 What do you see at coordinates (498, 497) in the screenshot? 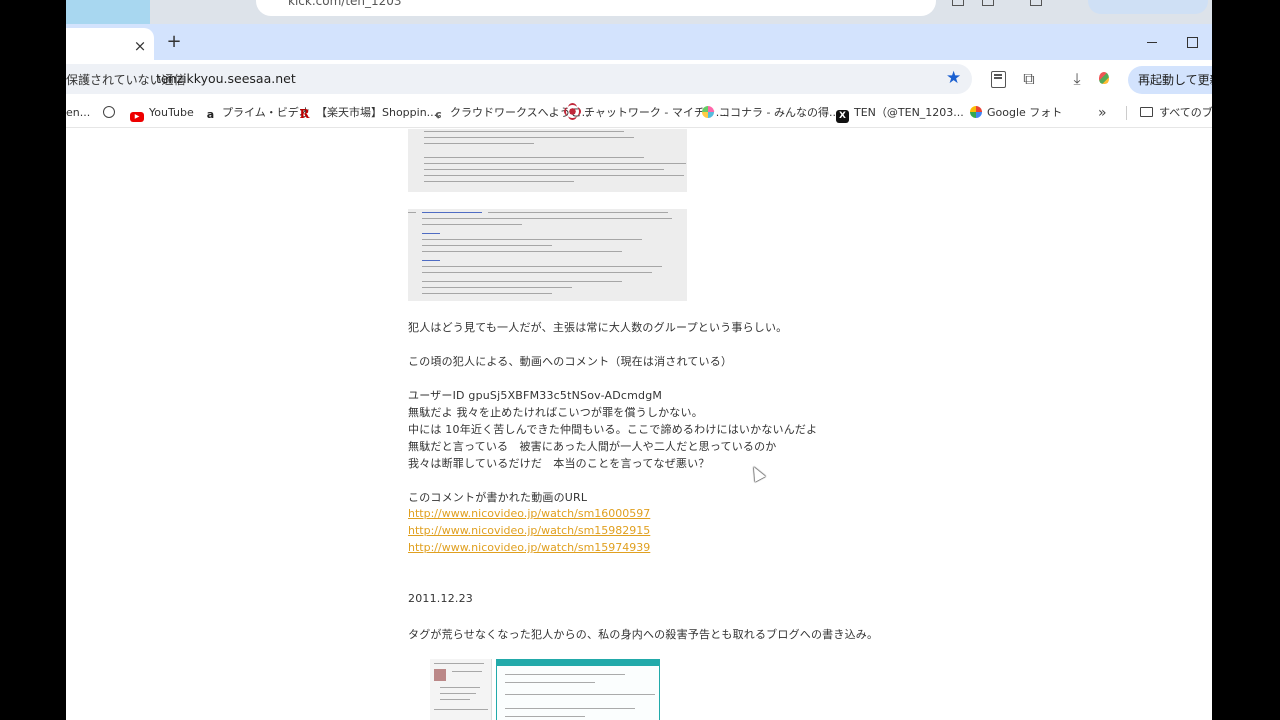
I see `article-paragraph: このコメントが書かれた動画のURL` at bounding box center [498, 497].